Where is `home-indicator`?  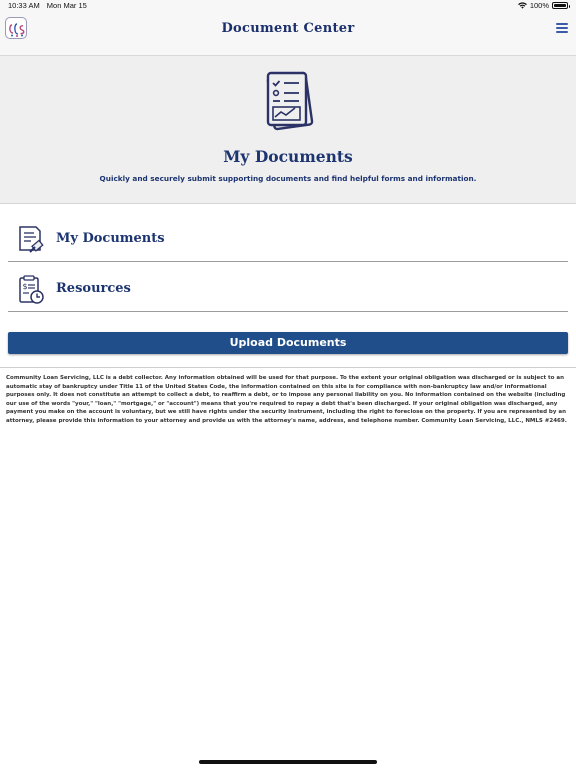
home-indicator is located at coordinates (288, 762).